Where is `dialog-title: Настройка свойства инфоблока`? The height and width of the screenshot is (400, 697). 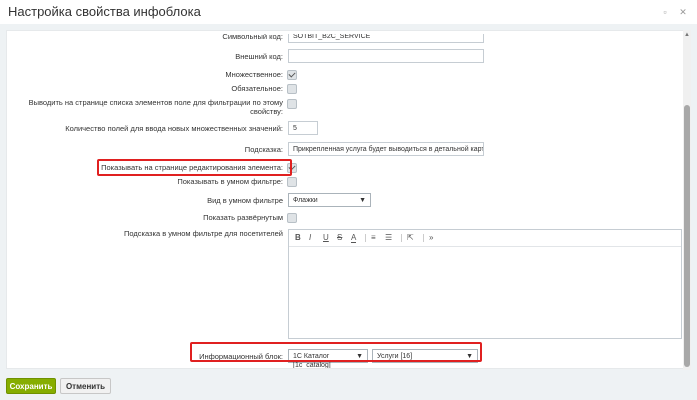 dialog-title: Настройка свойства инфоблока is located at coordinates (104, 11).